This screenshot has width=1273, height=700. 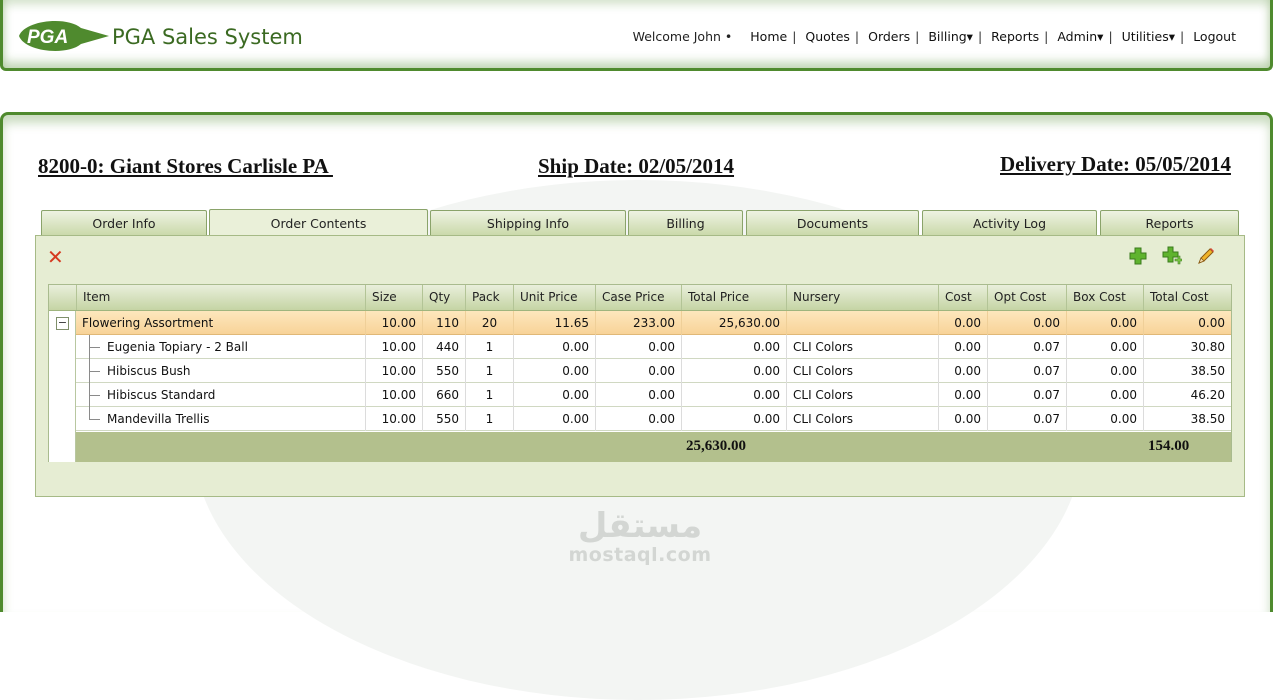 I want to click on cell-nursery, so click(x=862, y=323).